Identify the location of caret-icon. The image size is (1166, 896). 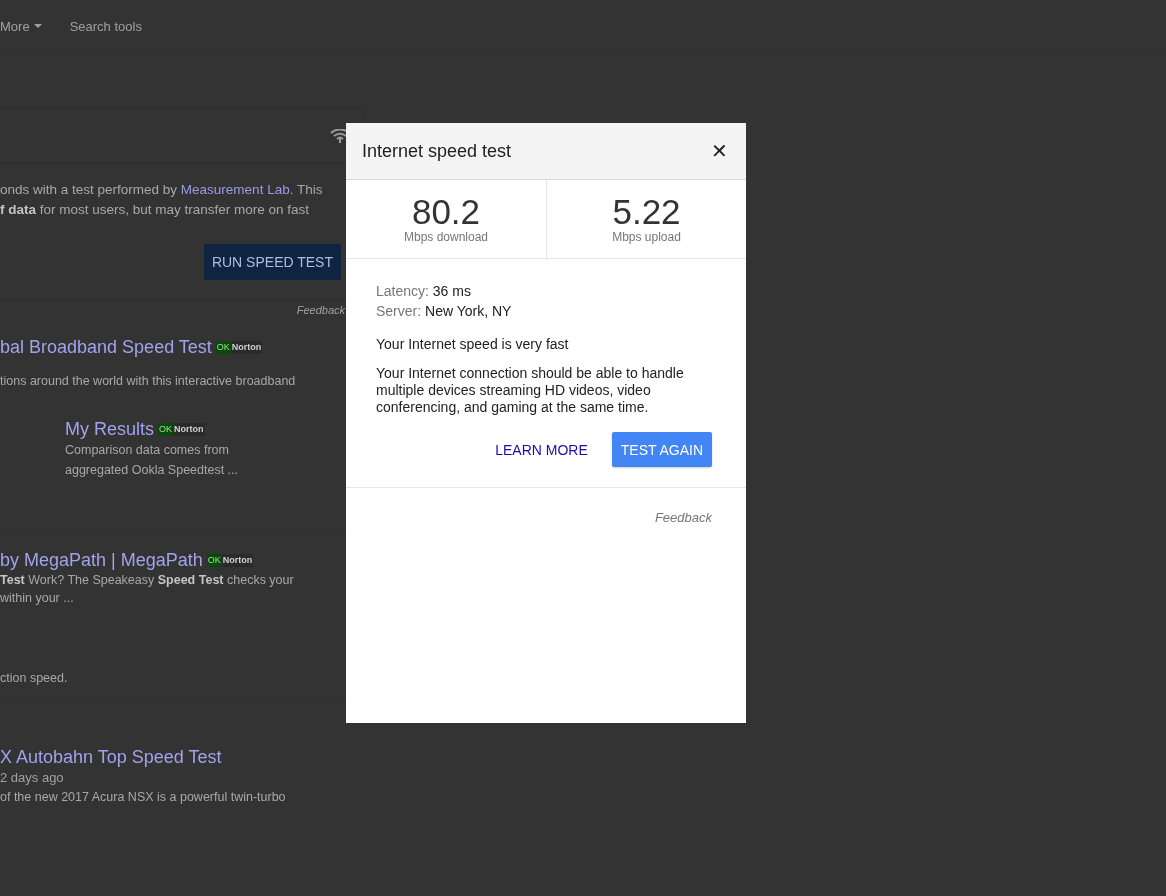
(37, 26).